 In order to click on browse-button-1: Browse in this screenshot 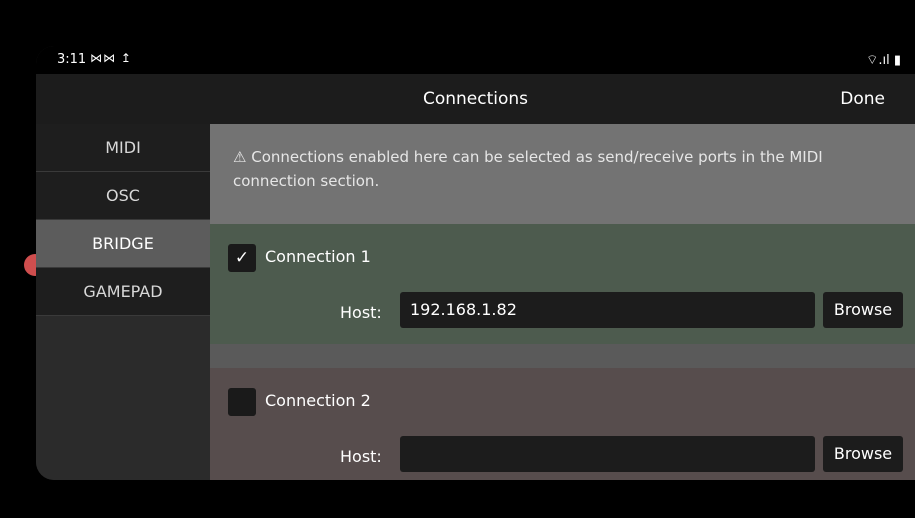, I will do `click(863, 310)`.